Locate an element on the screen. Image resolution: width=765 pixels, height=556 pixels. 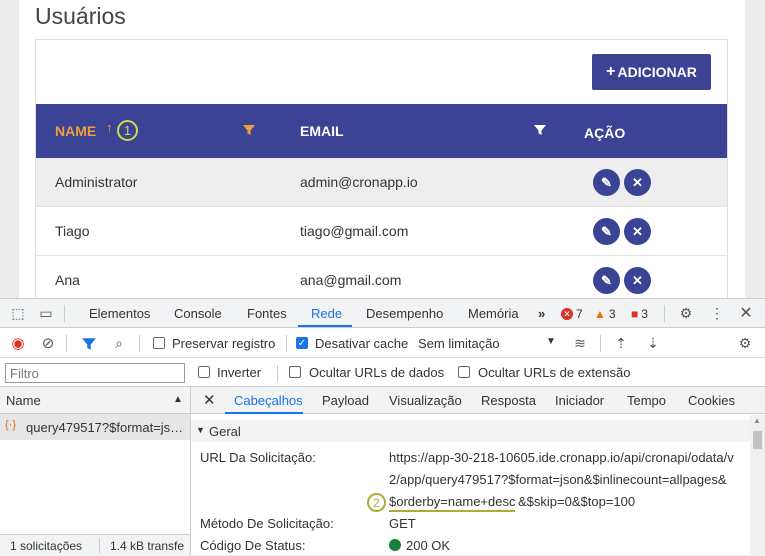
error-count-value: 7 is located at coordinates (579, 314).